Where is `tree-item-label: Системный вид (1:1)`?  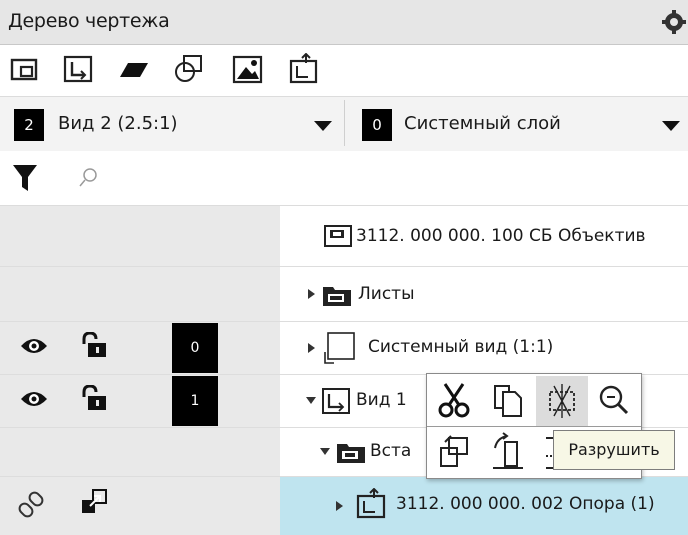 tree-item-label: Системный вид (1:1) is located at coordinates (461, 347).